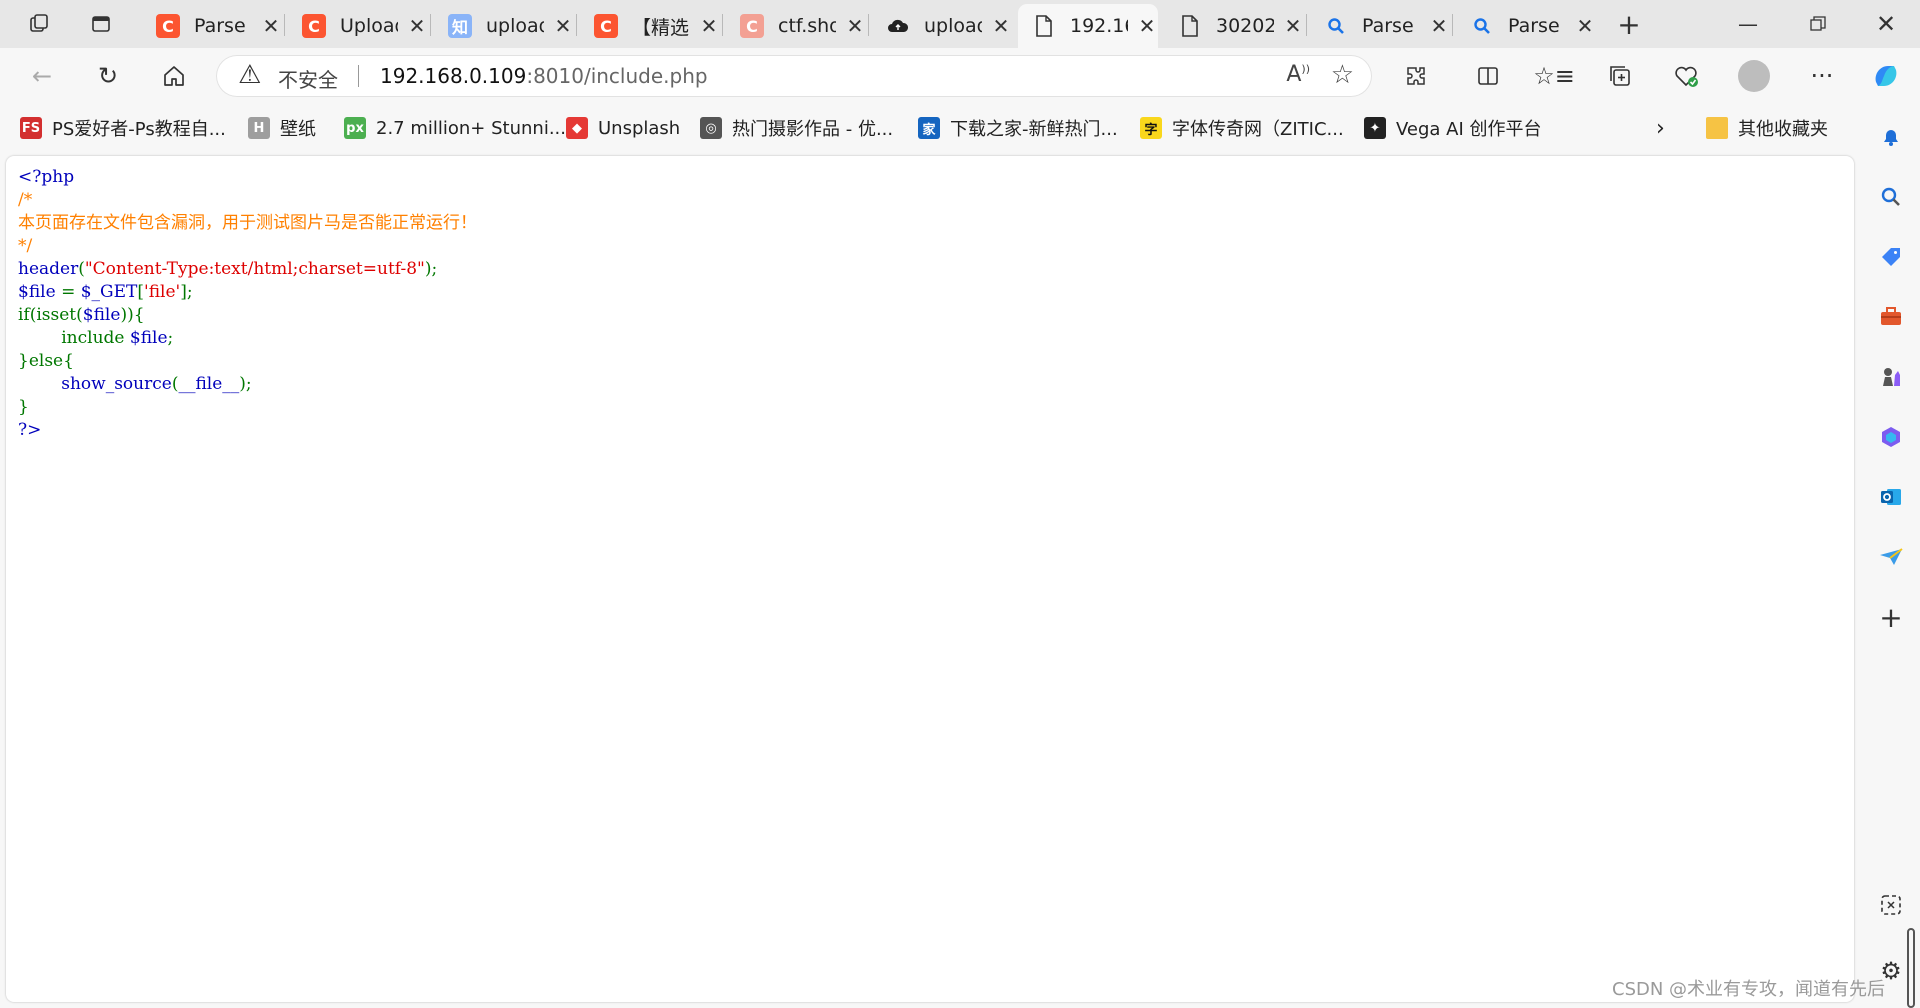 The height and width of the screenshot is (1008, 1920). I want to click on browser-tab: 30202 ✕, so click(1234, 26).